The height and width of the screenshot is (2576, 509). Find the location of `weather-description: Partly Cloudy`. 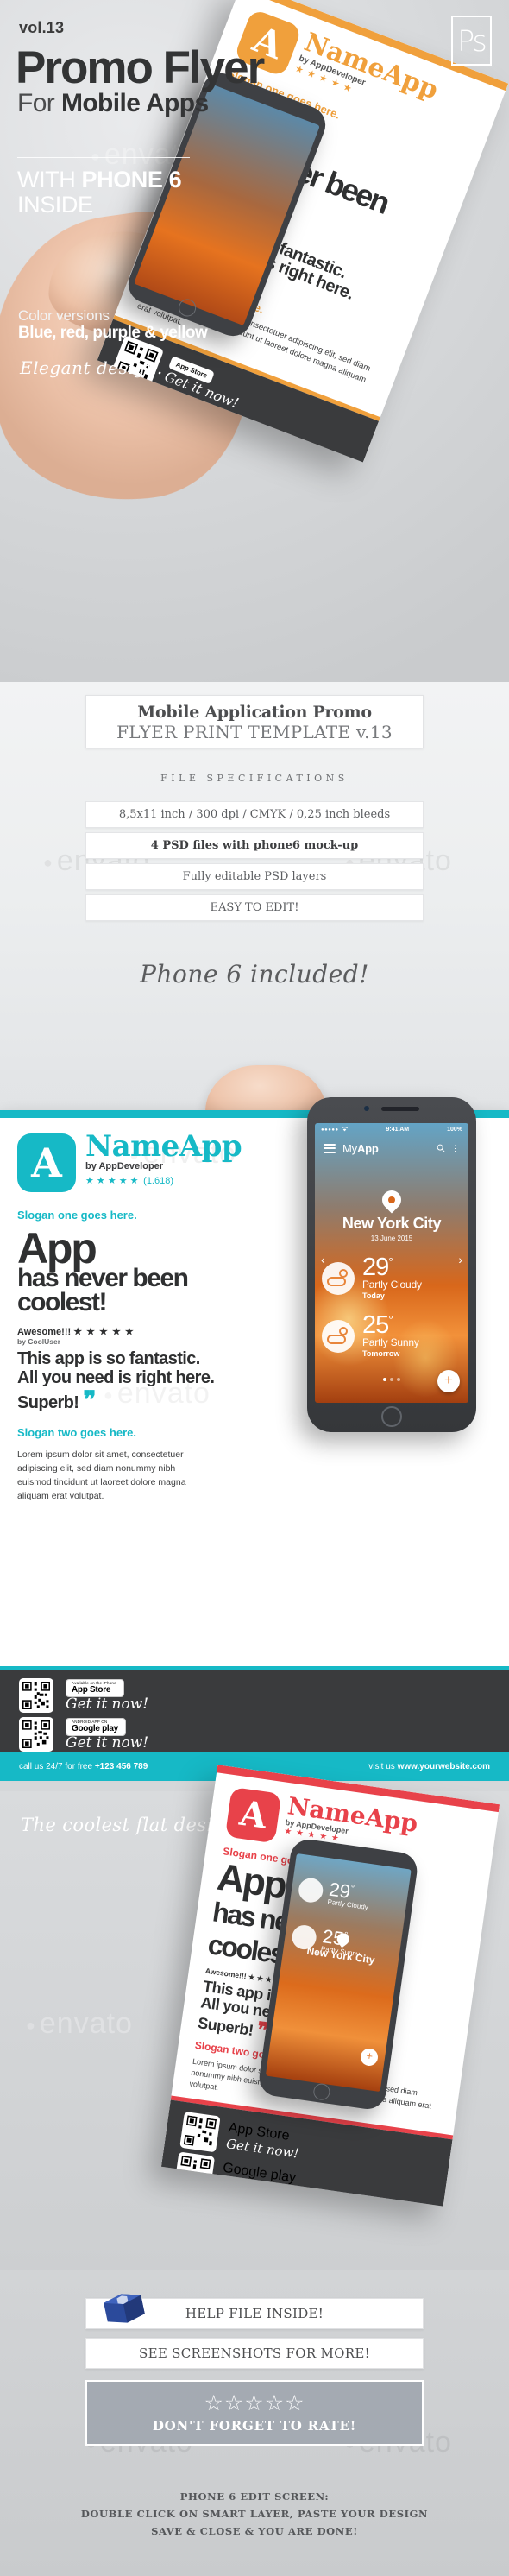

weather-description: Partly Cloudy is located at coordinates (392, 1285).